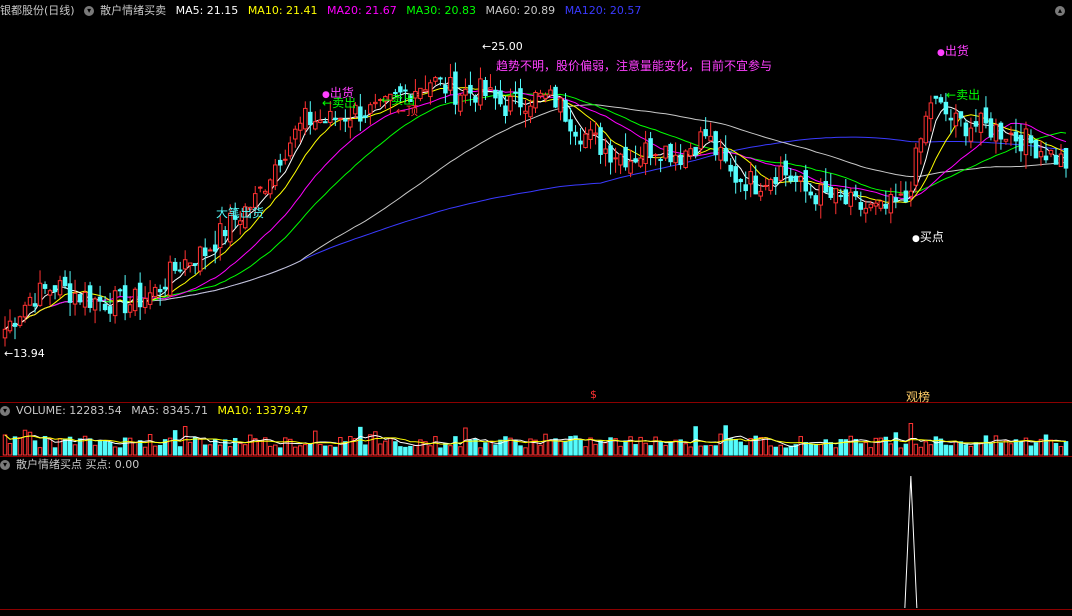 Image resolution: width=1072 pixels, height=616 pixels. Describe the element at coordinates (24, 353) in the screenshot. I see `low-label: ←13.94` at that location.